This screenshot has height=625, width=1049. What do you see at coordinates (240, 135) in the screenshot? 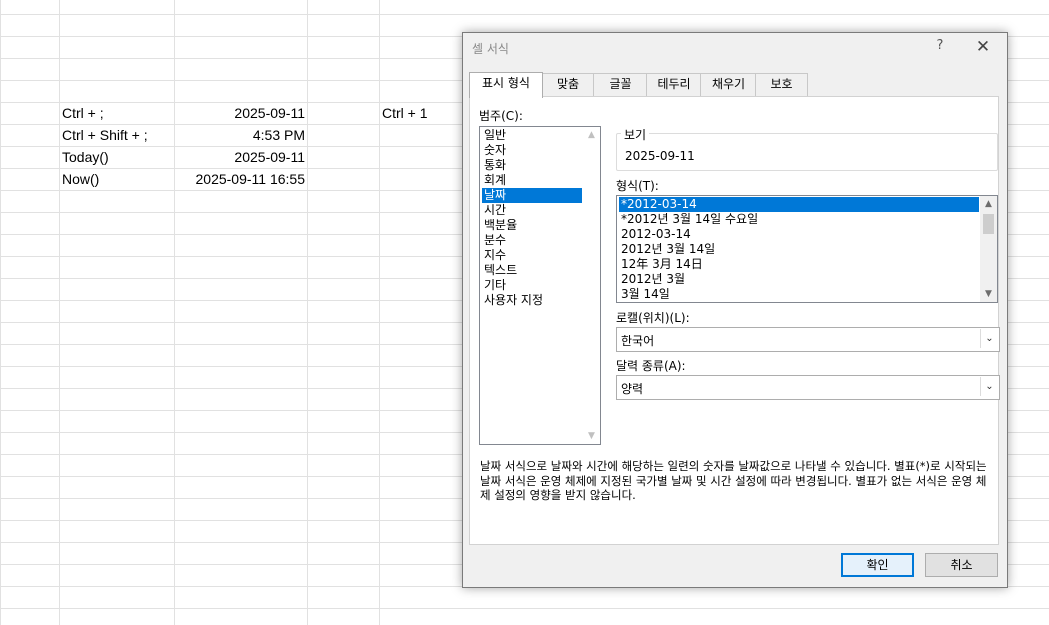
I see `cell-b2: 4:53 PM` at bounding box center [240, 135].